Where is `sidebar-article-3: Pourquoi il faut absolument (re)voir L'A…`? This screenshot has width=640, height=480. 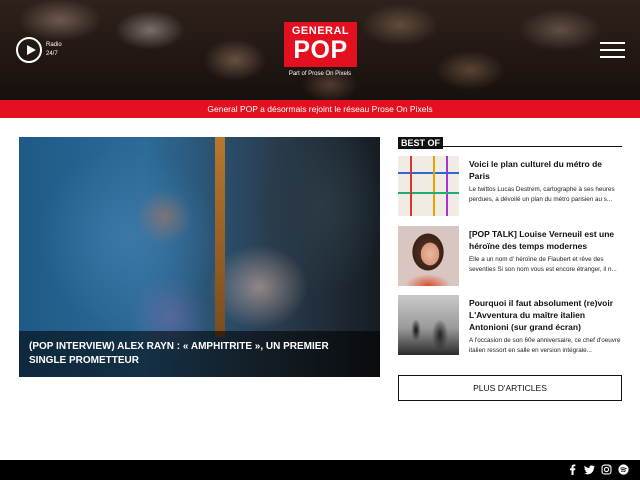 sidebar-article-3: Pourquoi il faut absolument (re)voir L'A… is located at coordinates (510, 326).